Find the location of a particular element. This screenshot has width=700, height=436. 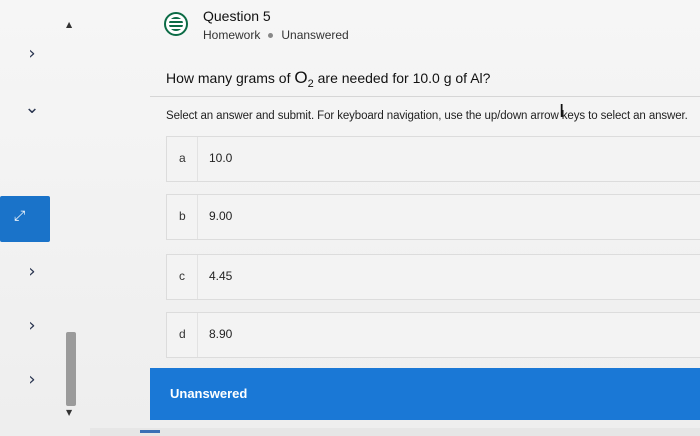

answer-option-d: d 8.90 is located at coordinates (433, 335).